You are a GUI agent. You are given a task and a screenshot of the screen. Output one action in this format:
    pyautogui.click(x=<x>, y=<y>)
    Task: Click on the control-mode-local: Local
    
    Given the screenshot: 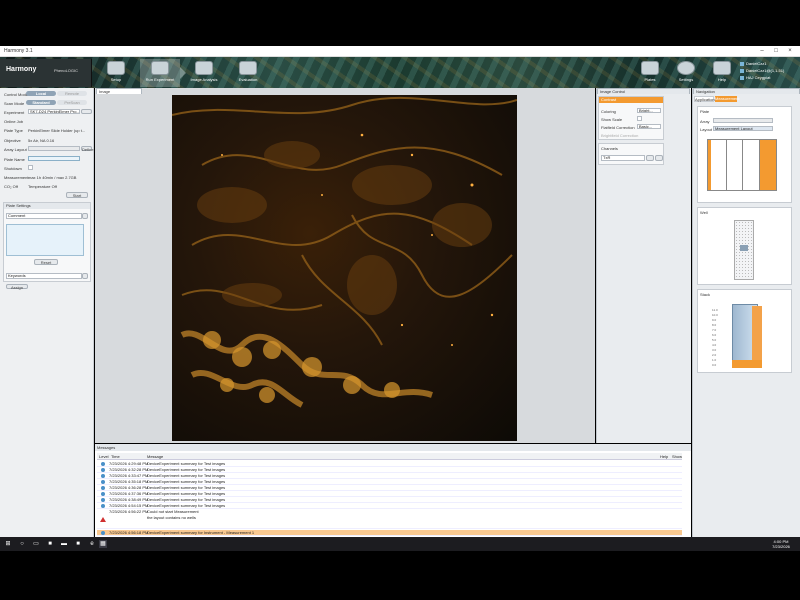 What is the action you would take?
    pyautogui.click(x=41, y=93)
    